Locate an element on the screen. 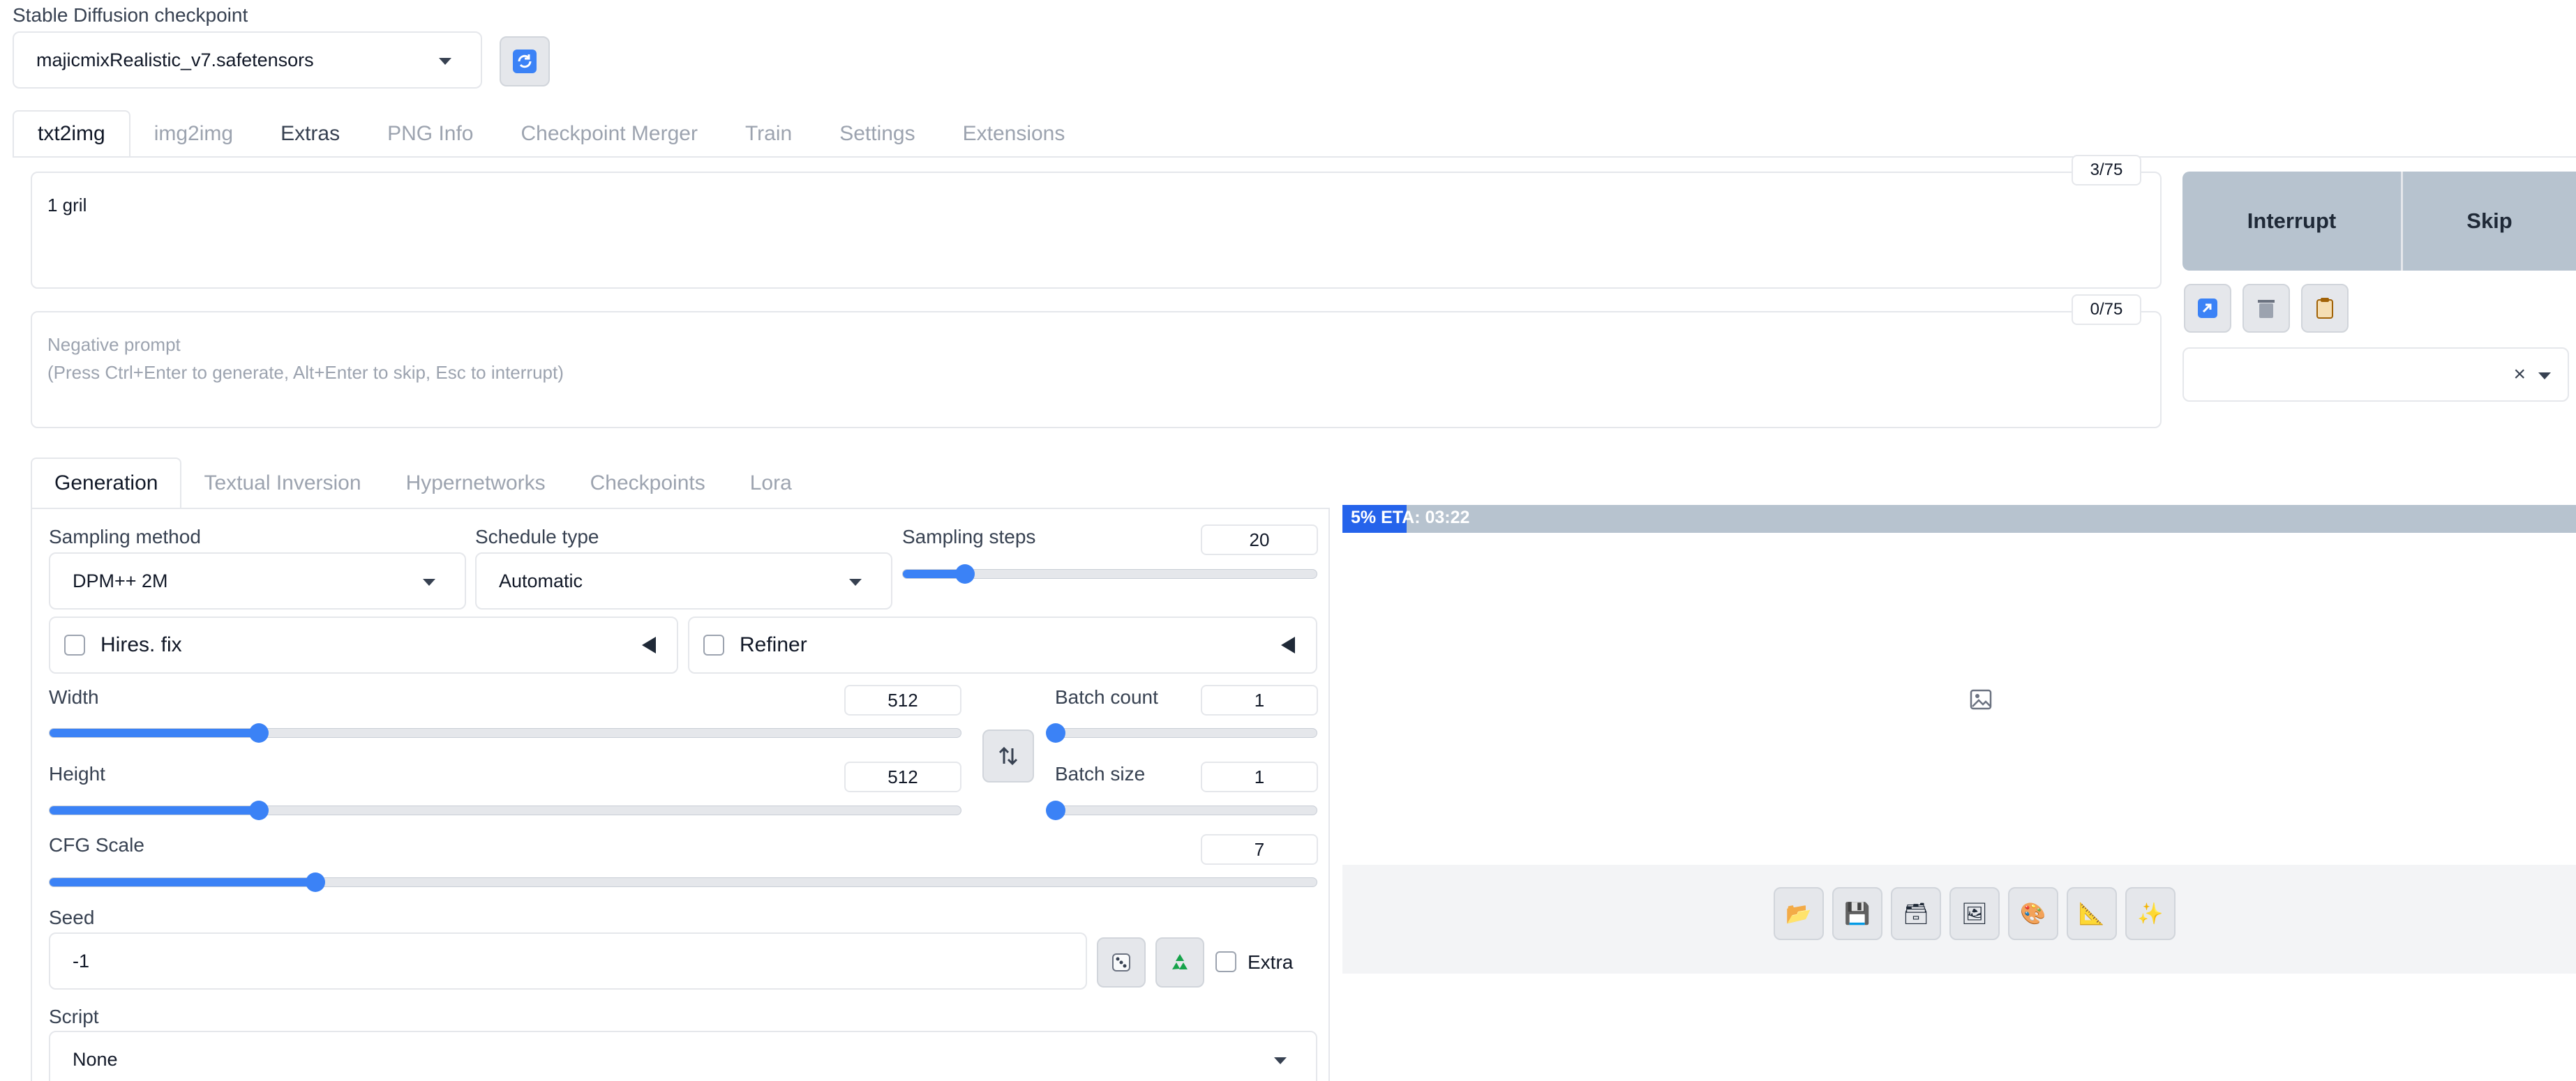 The width and height of the screenshot is (2576, 1081). send-to-img2img-icon: 🖼 is located at coordinates (1975, 913).